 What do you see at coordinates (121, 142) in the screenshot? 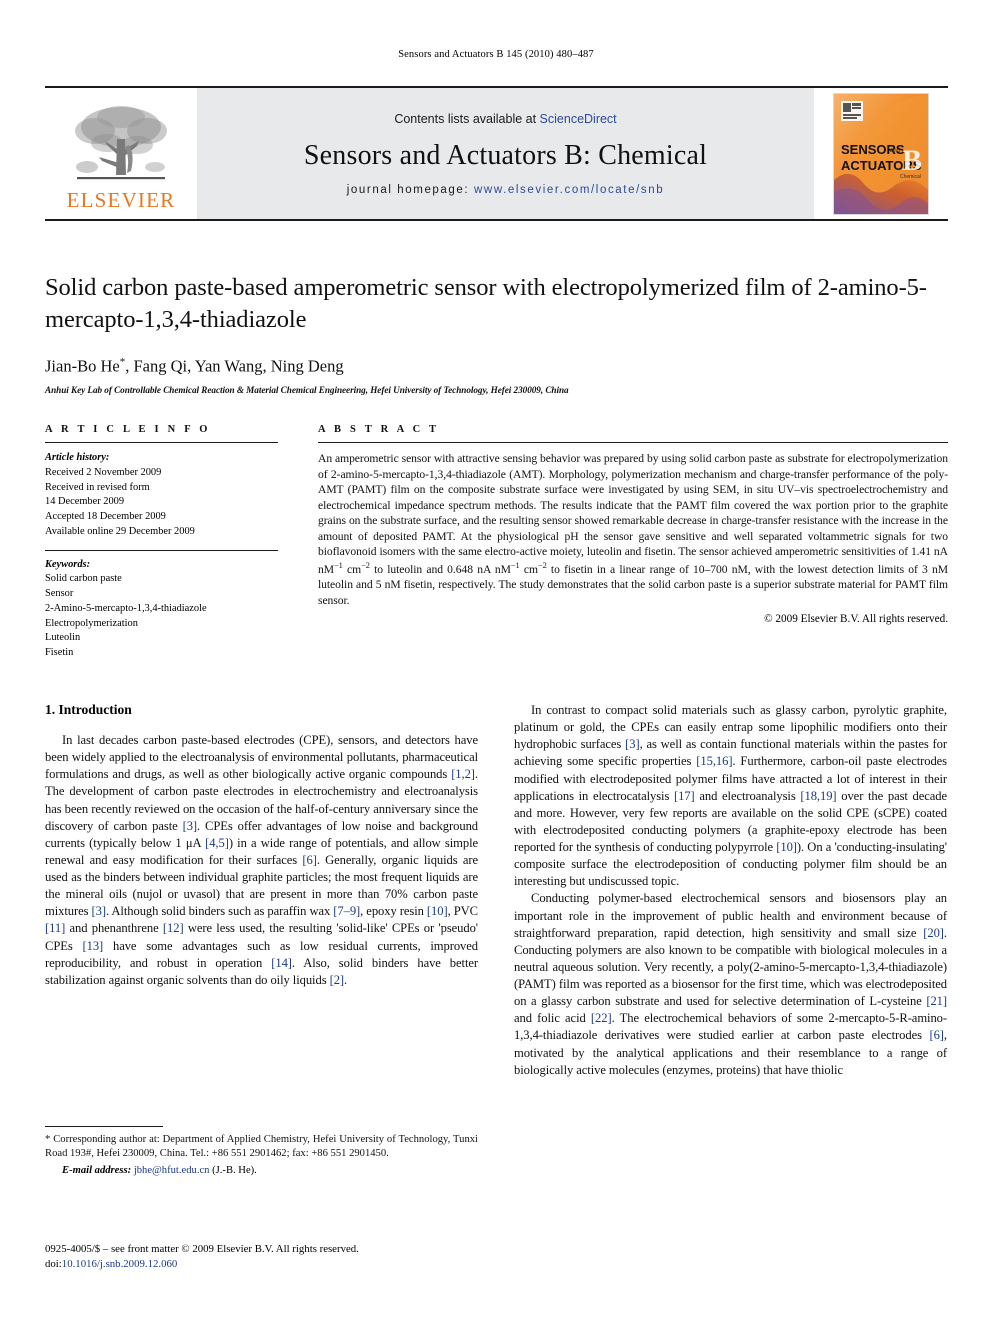
I see `elsevier-tree-icon` at bounding box center [121, 142].